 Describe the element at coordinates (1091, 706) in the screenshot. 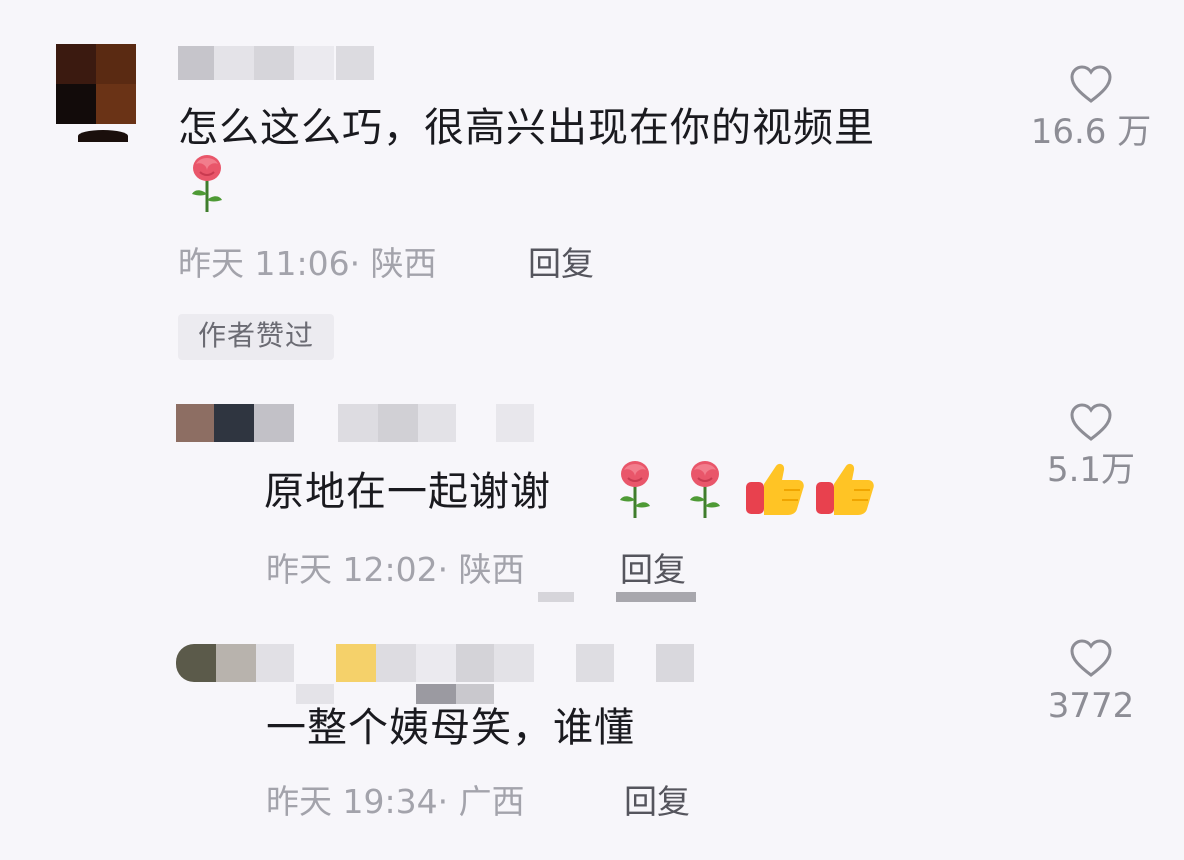

I see `like-count: 3772` at that location.